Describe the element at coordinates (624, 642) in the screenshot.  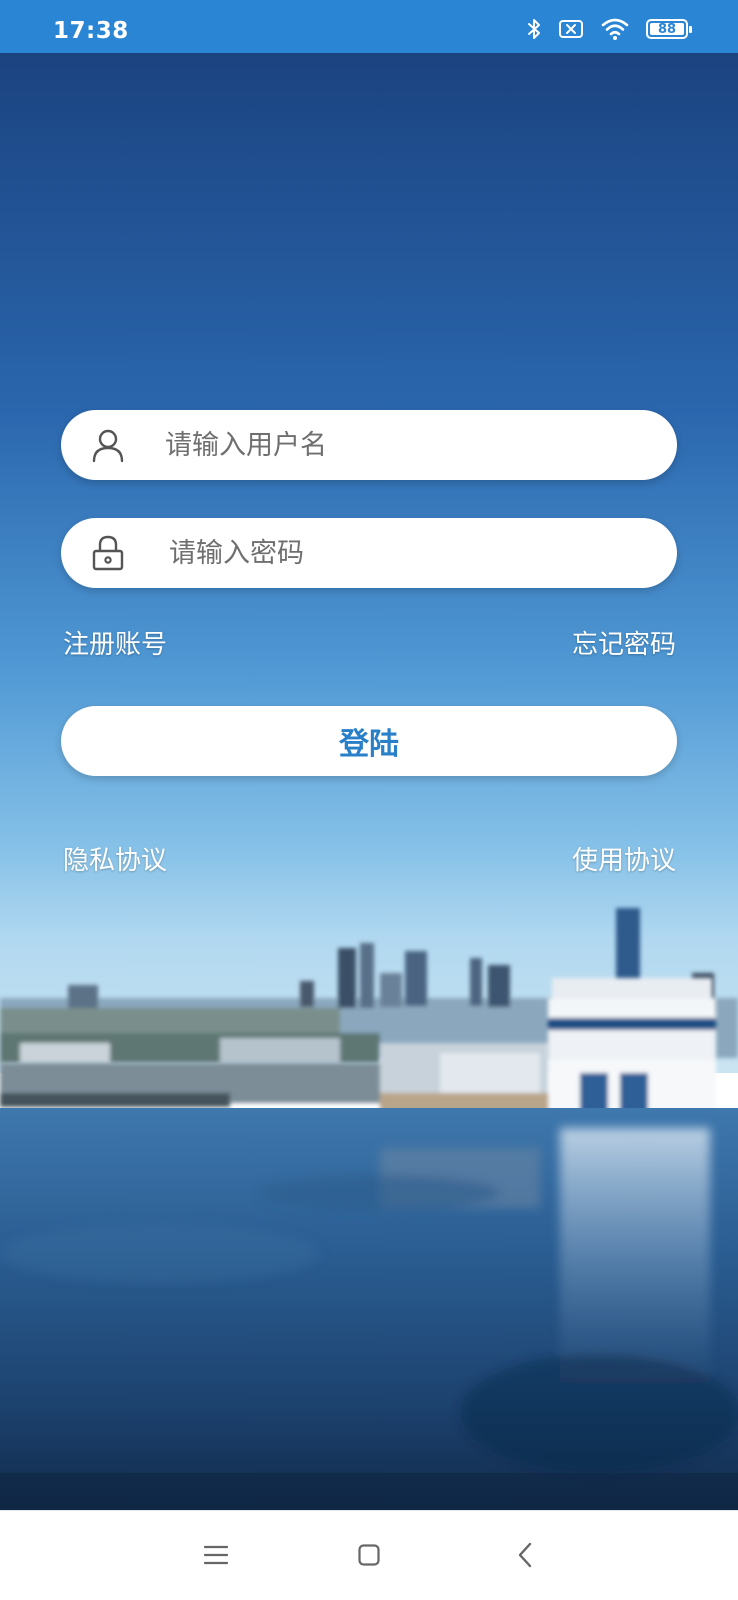
I see `forgot-password-link: 忘记密码` at that location.